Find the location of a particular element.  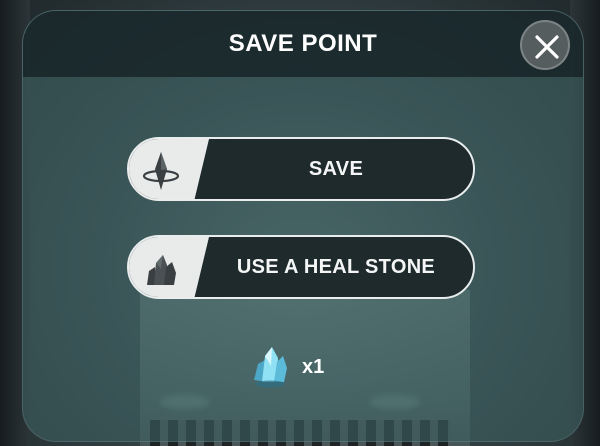

close-button is located at coordinates (545, 45).